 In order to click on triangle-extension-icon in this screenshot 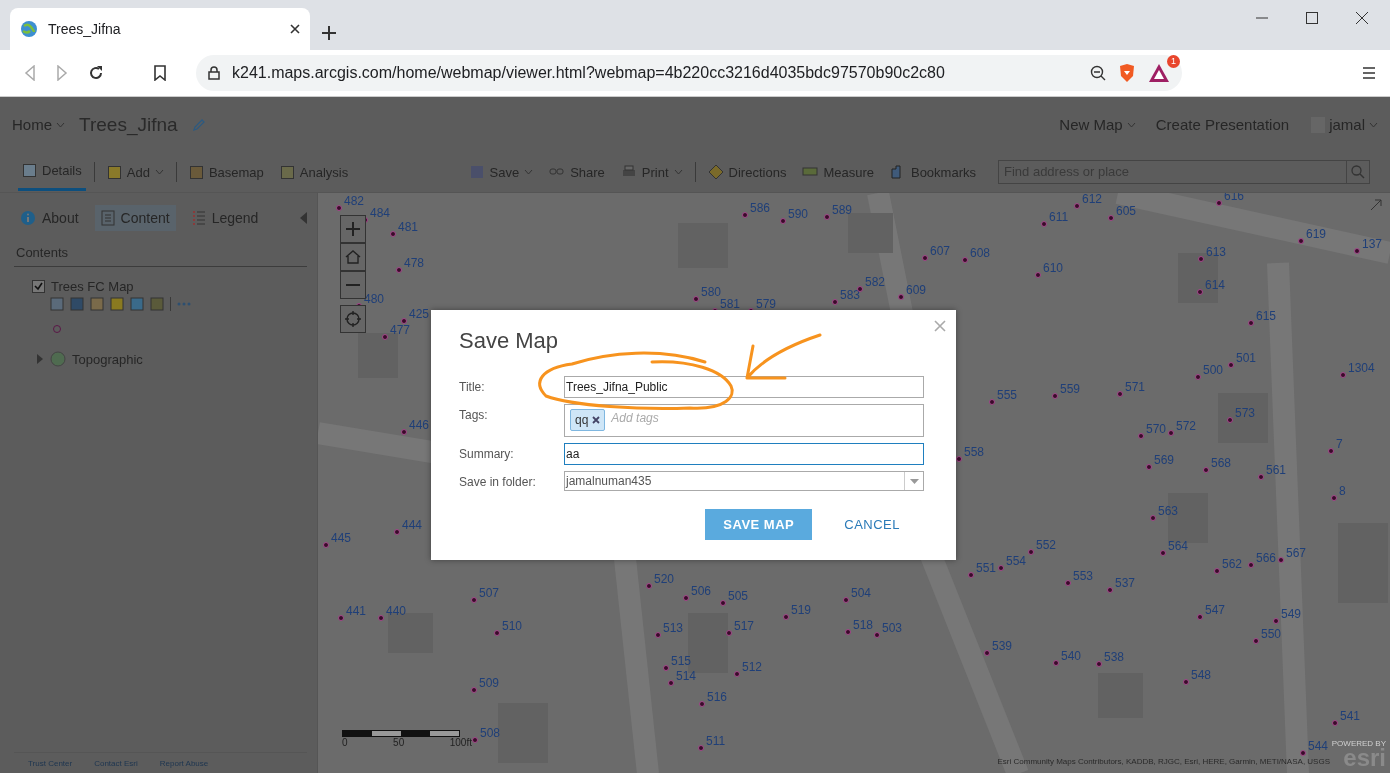, I will do `click(1159, 73)`.